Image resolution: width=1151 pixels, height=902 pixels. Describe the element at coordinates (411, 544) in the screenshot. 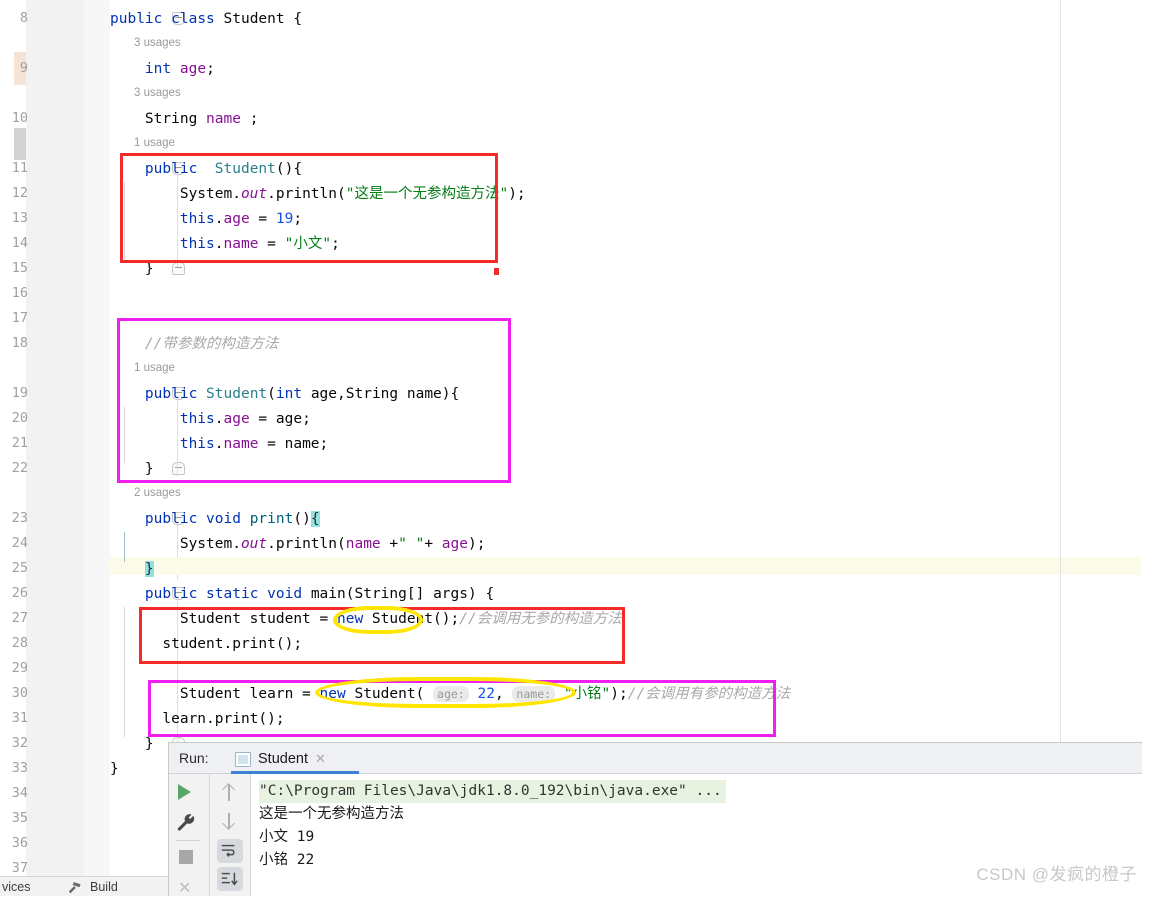

I see `code-token: " "` at that location.